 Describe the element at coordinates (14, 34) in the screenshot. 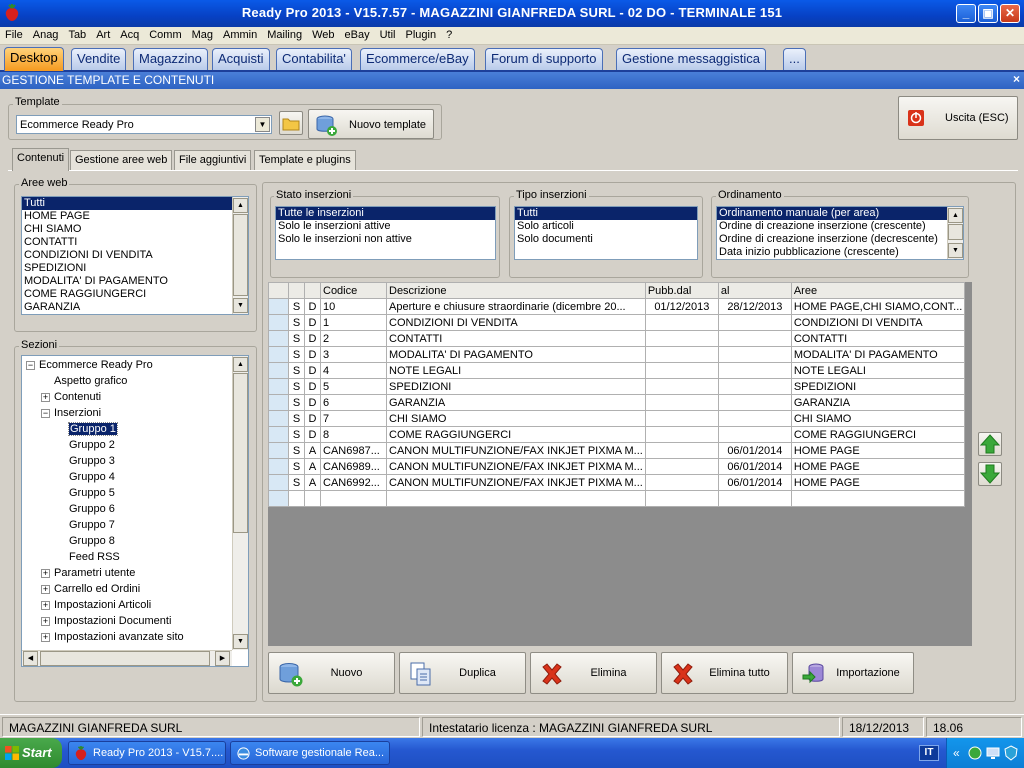

I see `menu-file: File` at that location.